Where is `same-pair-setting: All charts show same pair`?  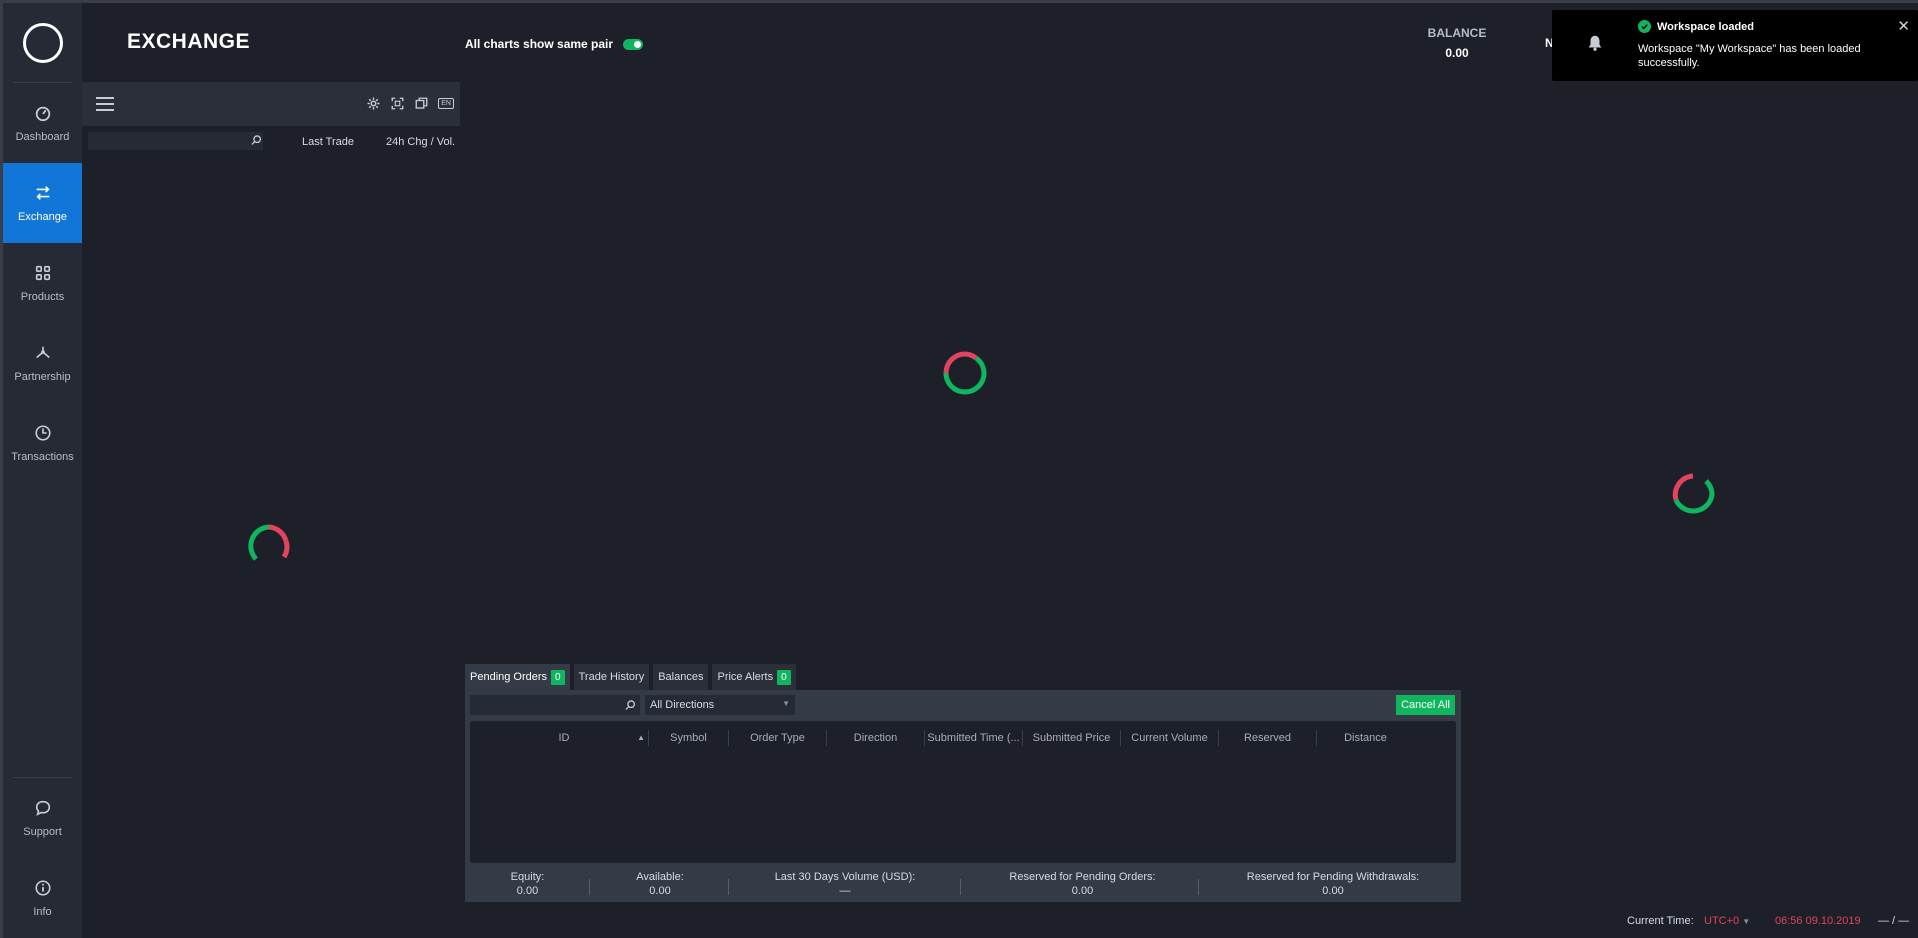 same-pair-setting: All charts show same pair is located at coordinates (554, 44).